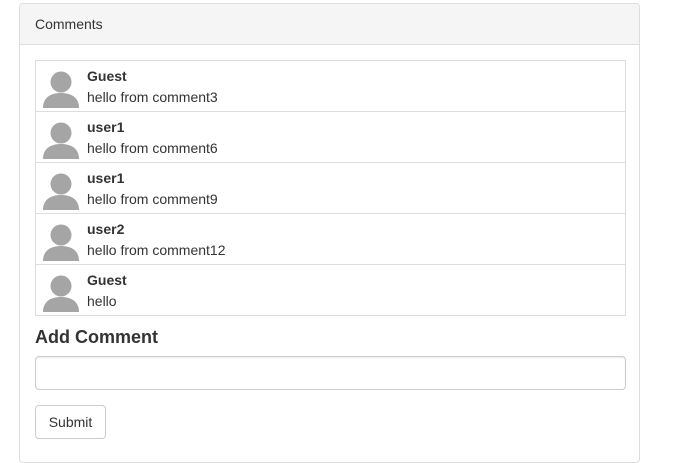 This screenshot has height=463, width=689. What do you see at coordinates (330, 289) in the screenshot?
I see `list-item: Guest hello` at bounding box center [330, 289].